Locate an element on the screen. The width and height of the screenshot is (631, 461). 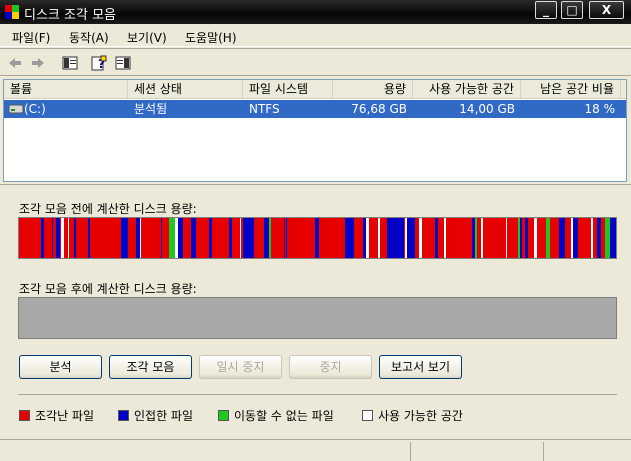
legend-contiguous: 인접한 파일 is located at coordinates (155, 416).